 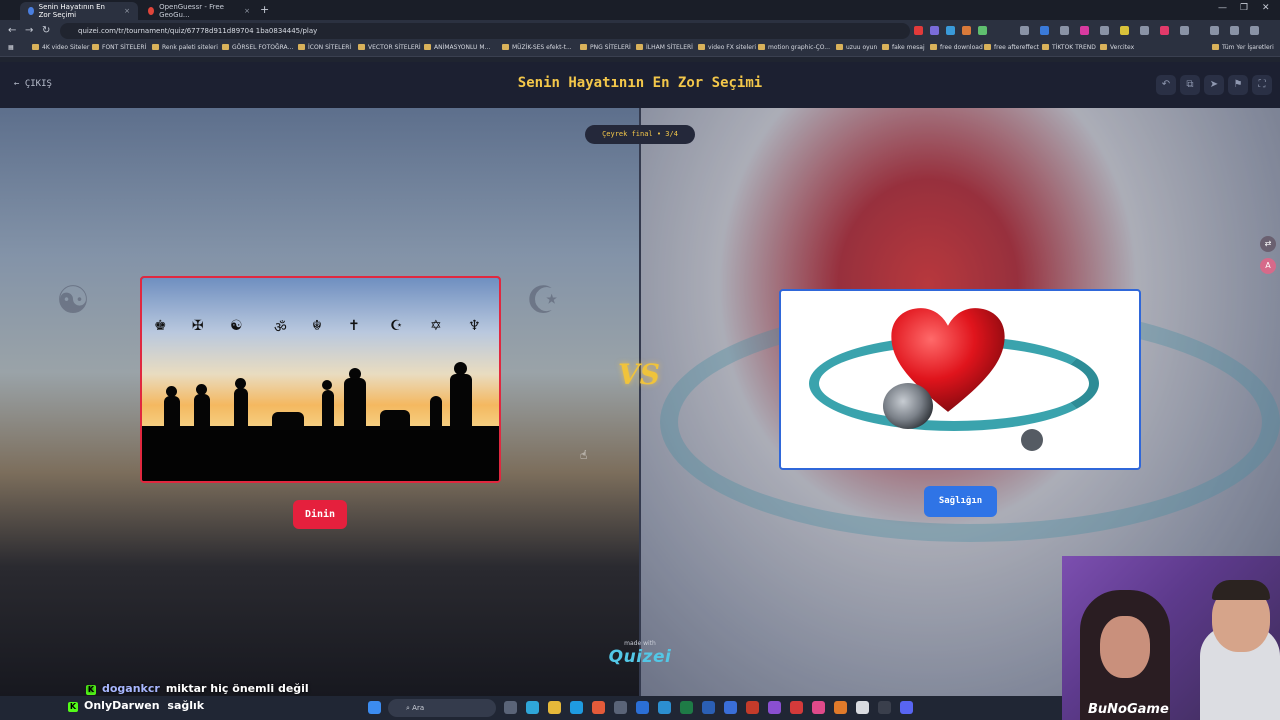 I want to click on right-choice-image, so click(x=960, y=379).